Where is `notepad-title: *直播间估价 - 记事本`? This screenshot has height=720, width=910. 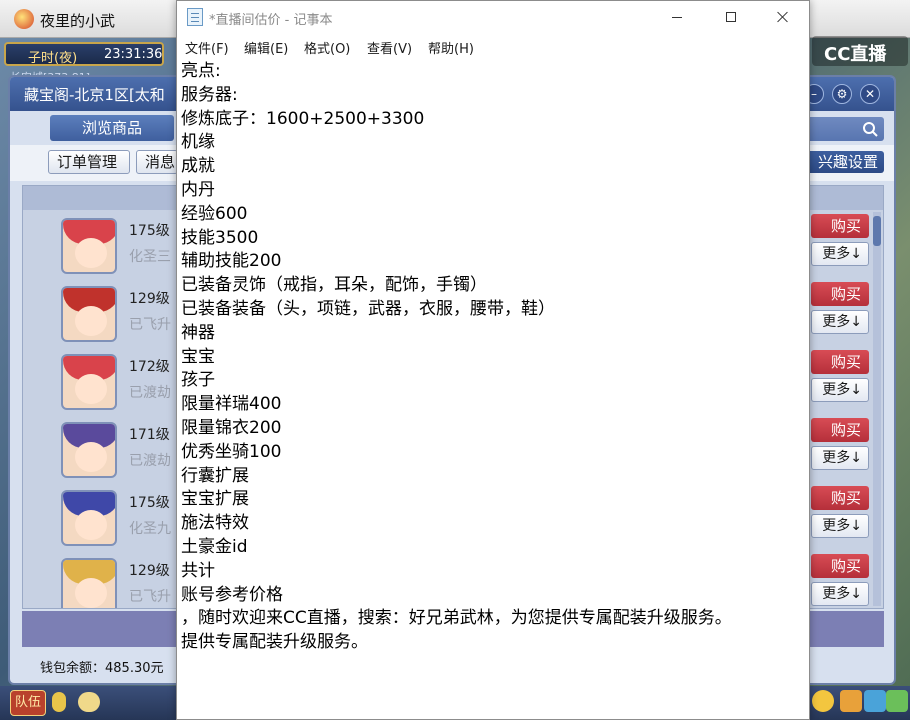
notepad-title: *直播间估价 - 记事本 is located at coordinates (271, 20).